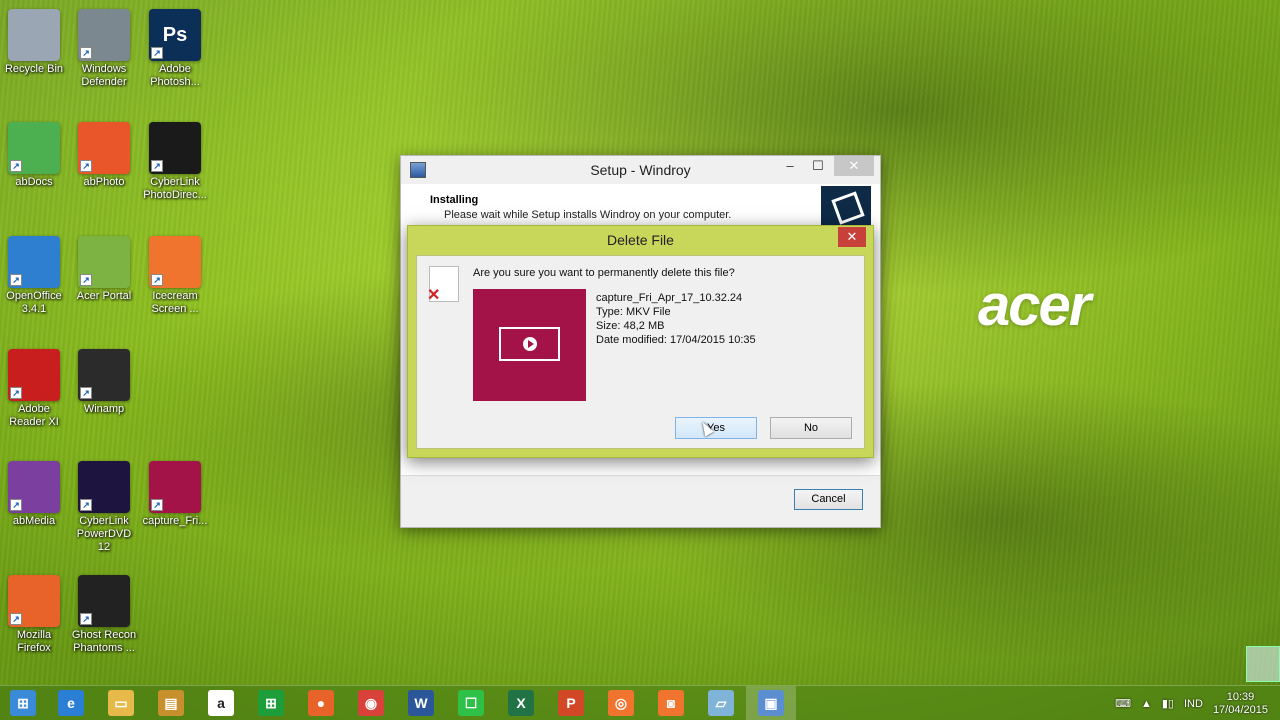 The image size is (1280, 720). I want to click on taskbar-button: ●, so click(321, 703).